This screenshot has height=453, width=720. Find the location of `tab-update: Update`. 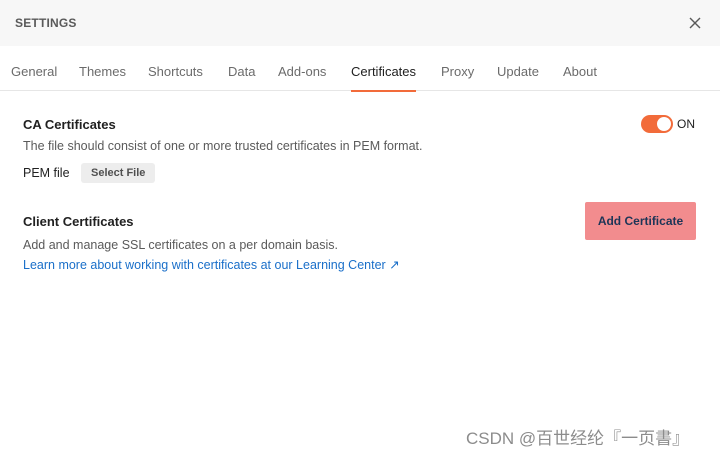

tab-update: Update is located at coordinates (518, 68).